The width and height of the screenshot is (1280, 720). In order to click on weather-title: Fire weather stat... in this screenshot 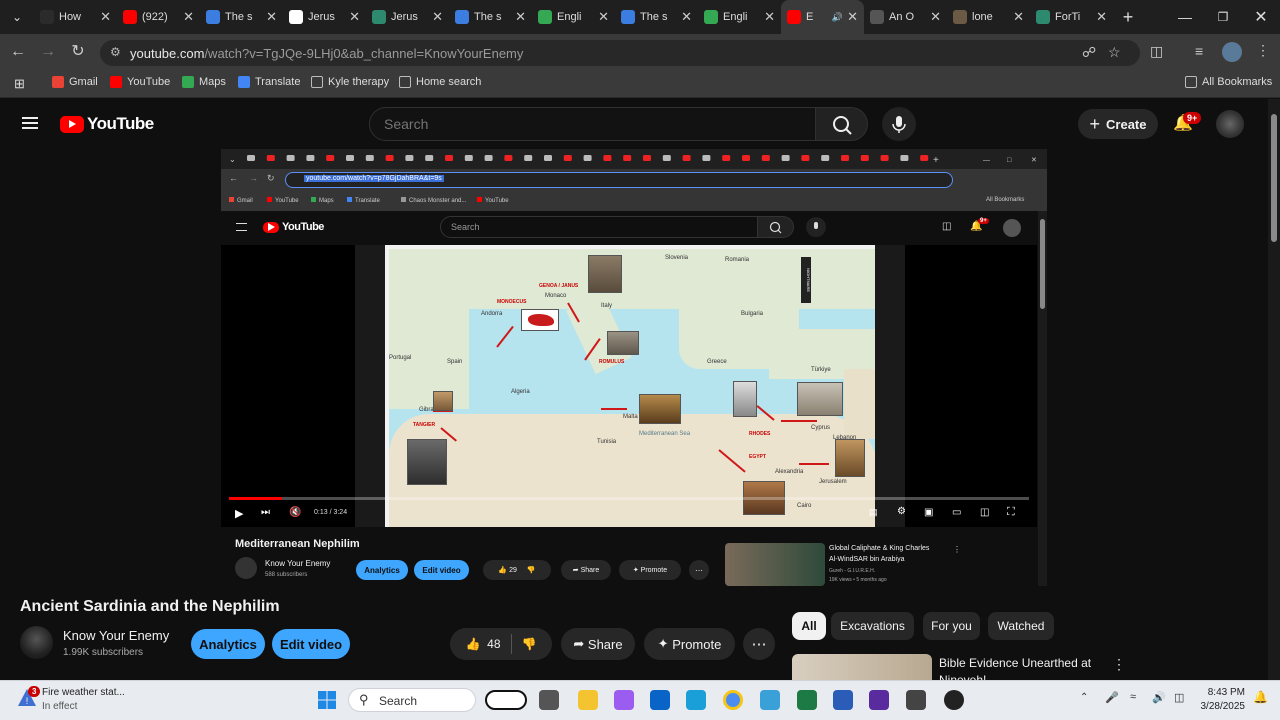, I will do `click(83, 692)`.